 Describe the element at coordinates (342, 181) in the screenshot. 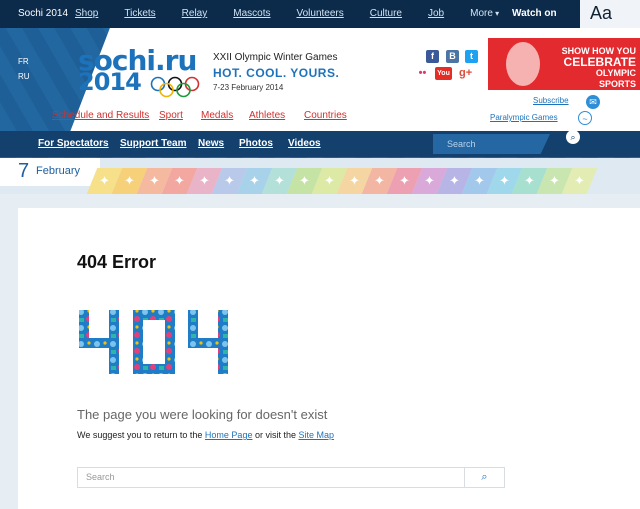

I see `sport-icons-strip: ✦ ✦ ✦ ✦ ✦ ✦ ✦ ✦ ✦ ✦ ✦ ✦ ✦ ✦ ✦ ✦ ✦ ✦ ✦ ✦` at that location.